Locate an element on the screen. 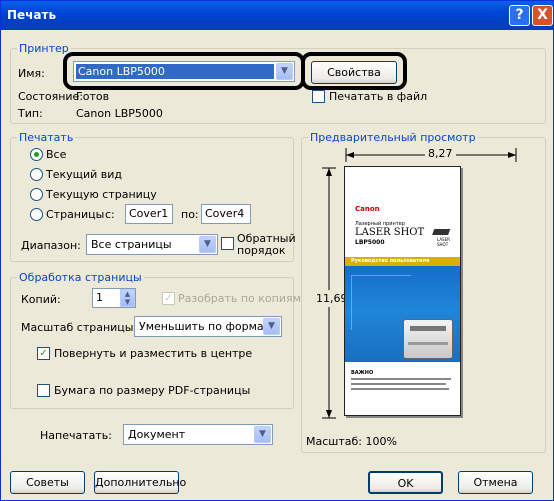 The width and height of the screenshot is (554, 501). radio-all-label: Все is located at coordinates (56, 154).